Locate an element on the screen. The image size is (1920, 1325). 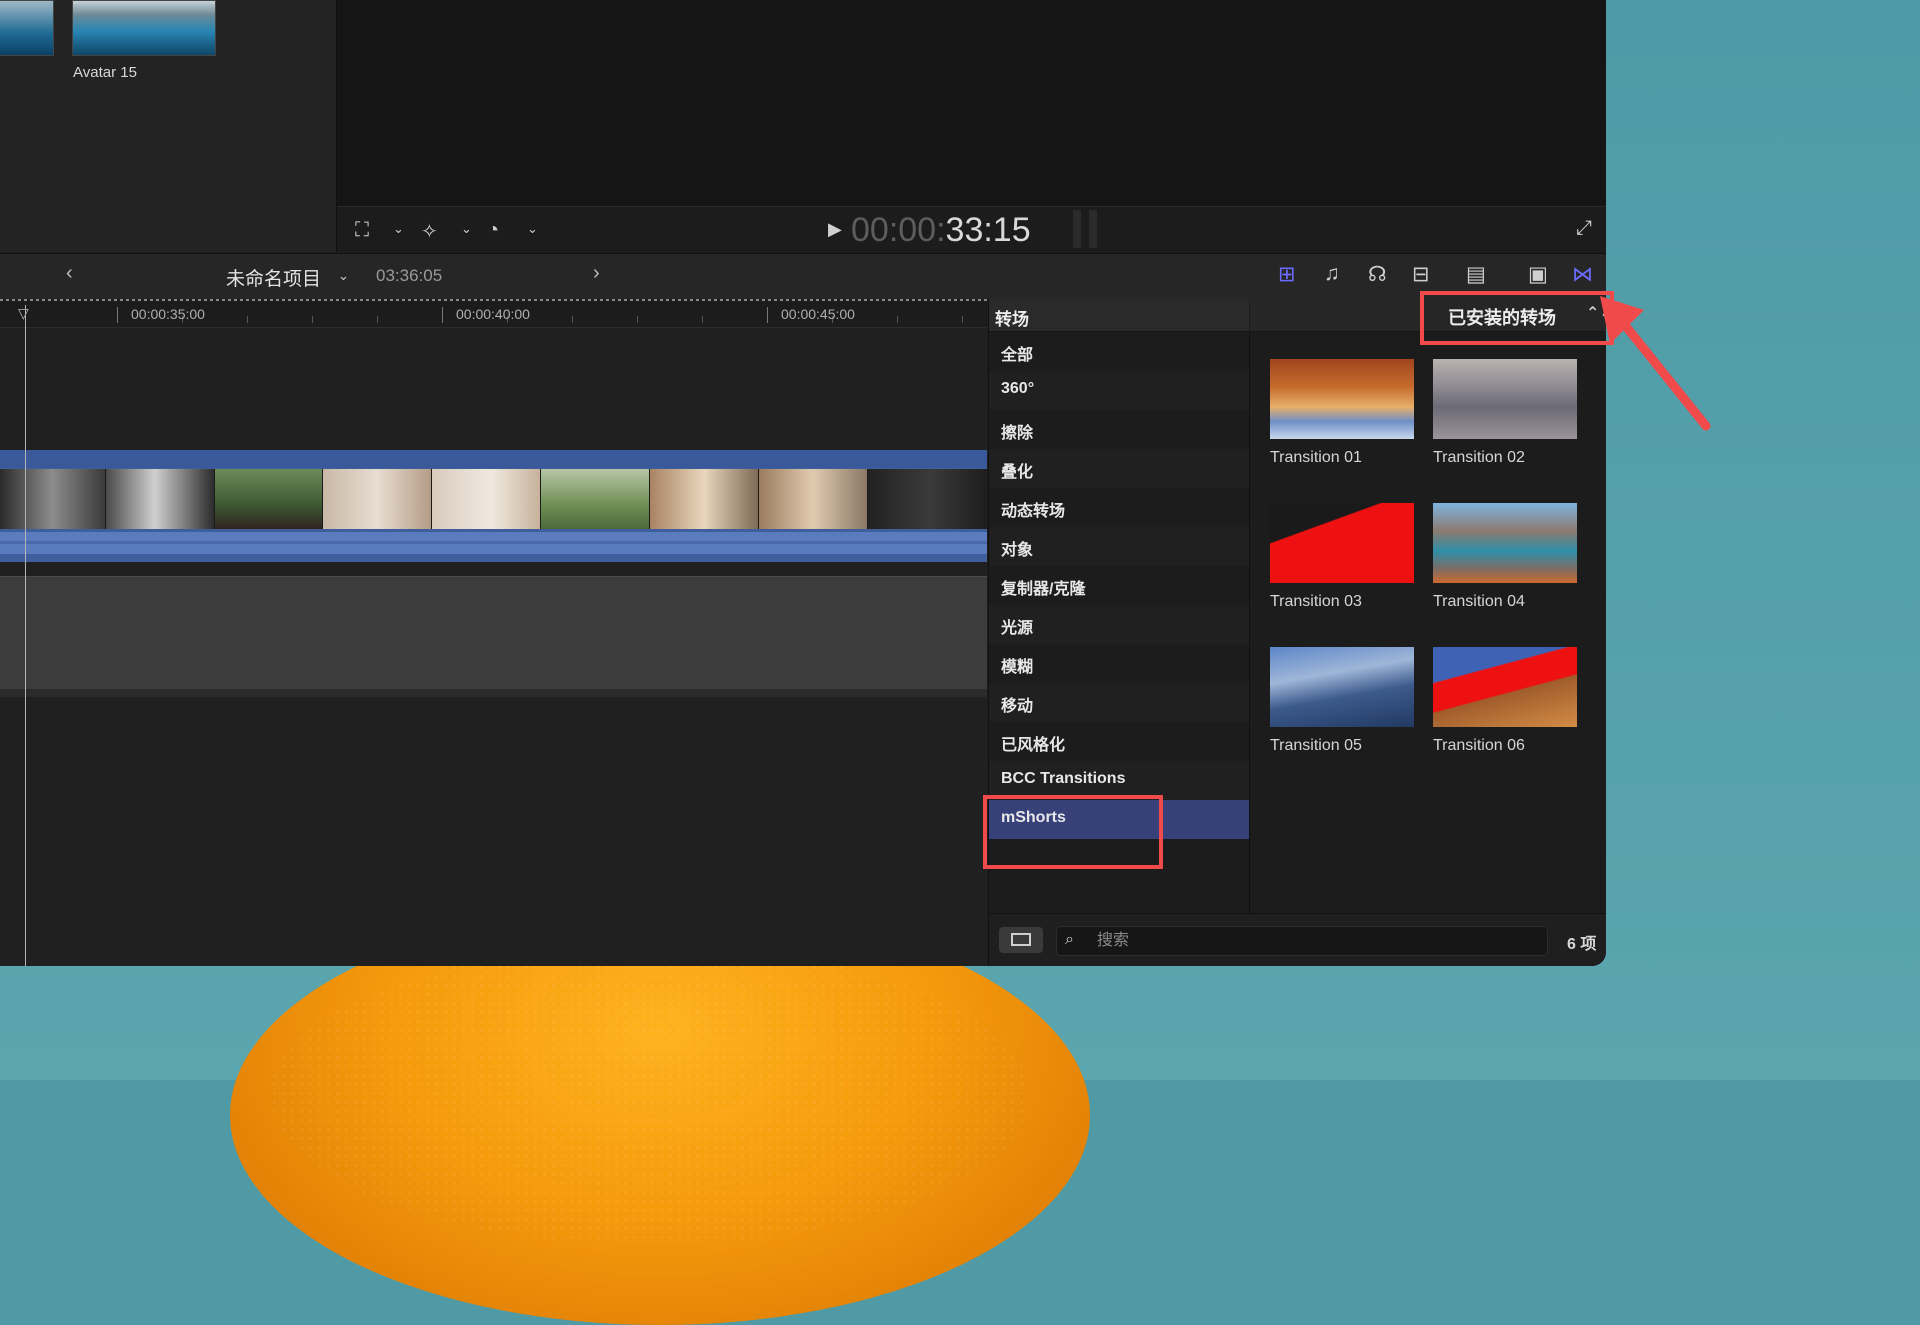
category-item: 动态转场 is located at coordinates (1119, 507).